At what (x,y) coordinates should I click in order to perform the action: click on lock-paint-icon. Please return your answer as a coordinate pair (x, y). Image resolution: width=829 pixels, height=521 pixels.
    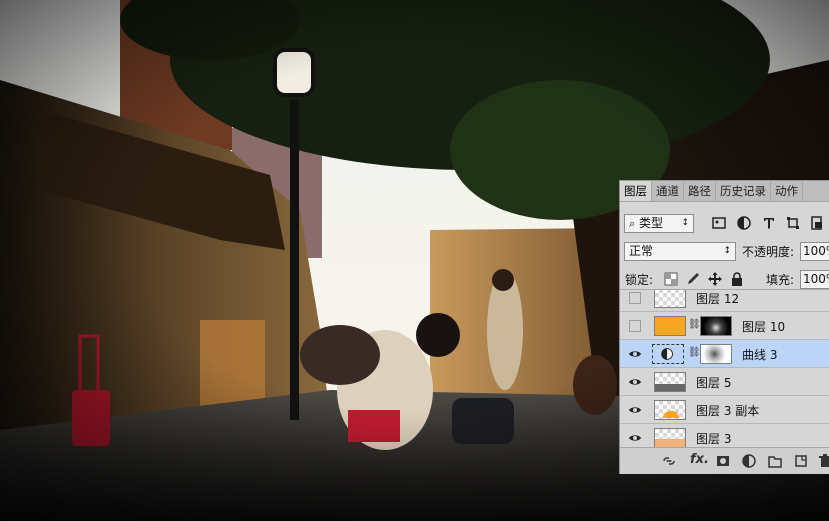
    Looking at the image, I should click on (693, 279).